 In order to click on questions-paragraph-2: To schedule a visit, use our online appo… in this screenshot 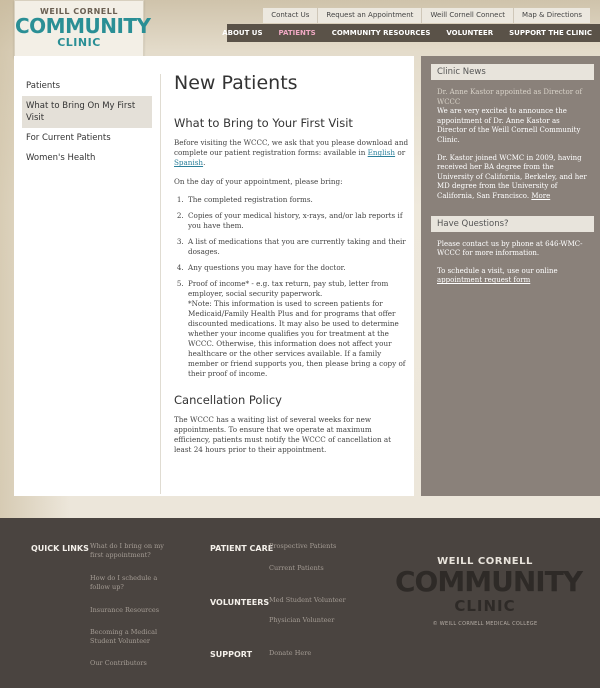, I will do `click(513, 276)`.